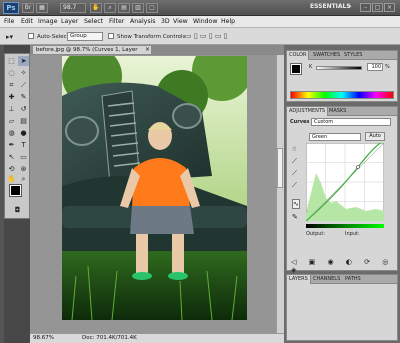 This screenshot has width=400, height=343. What do you see at coordinates (342, 76) in the screenshot?
I see `color-panel: COLOR SWATCHES STYLES K 100 %` at bounding box center [342, 76].